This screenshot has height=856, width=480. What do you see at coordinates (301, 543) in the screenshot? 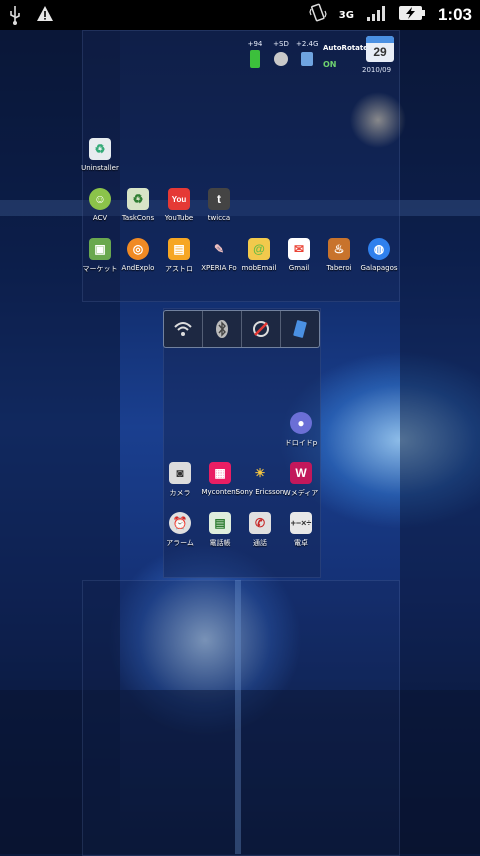
I see `app-label: 電卓` at bounding box center [301, 543].